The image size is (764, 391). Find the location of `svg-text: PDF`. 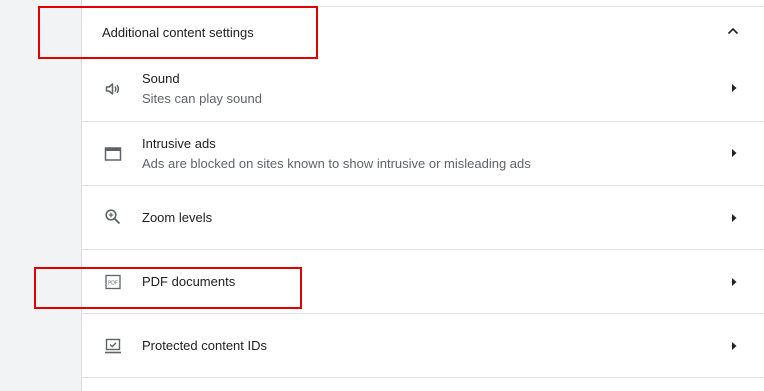

svg-text: PDF is located at coordinates (113, 283).